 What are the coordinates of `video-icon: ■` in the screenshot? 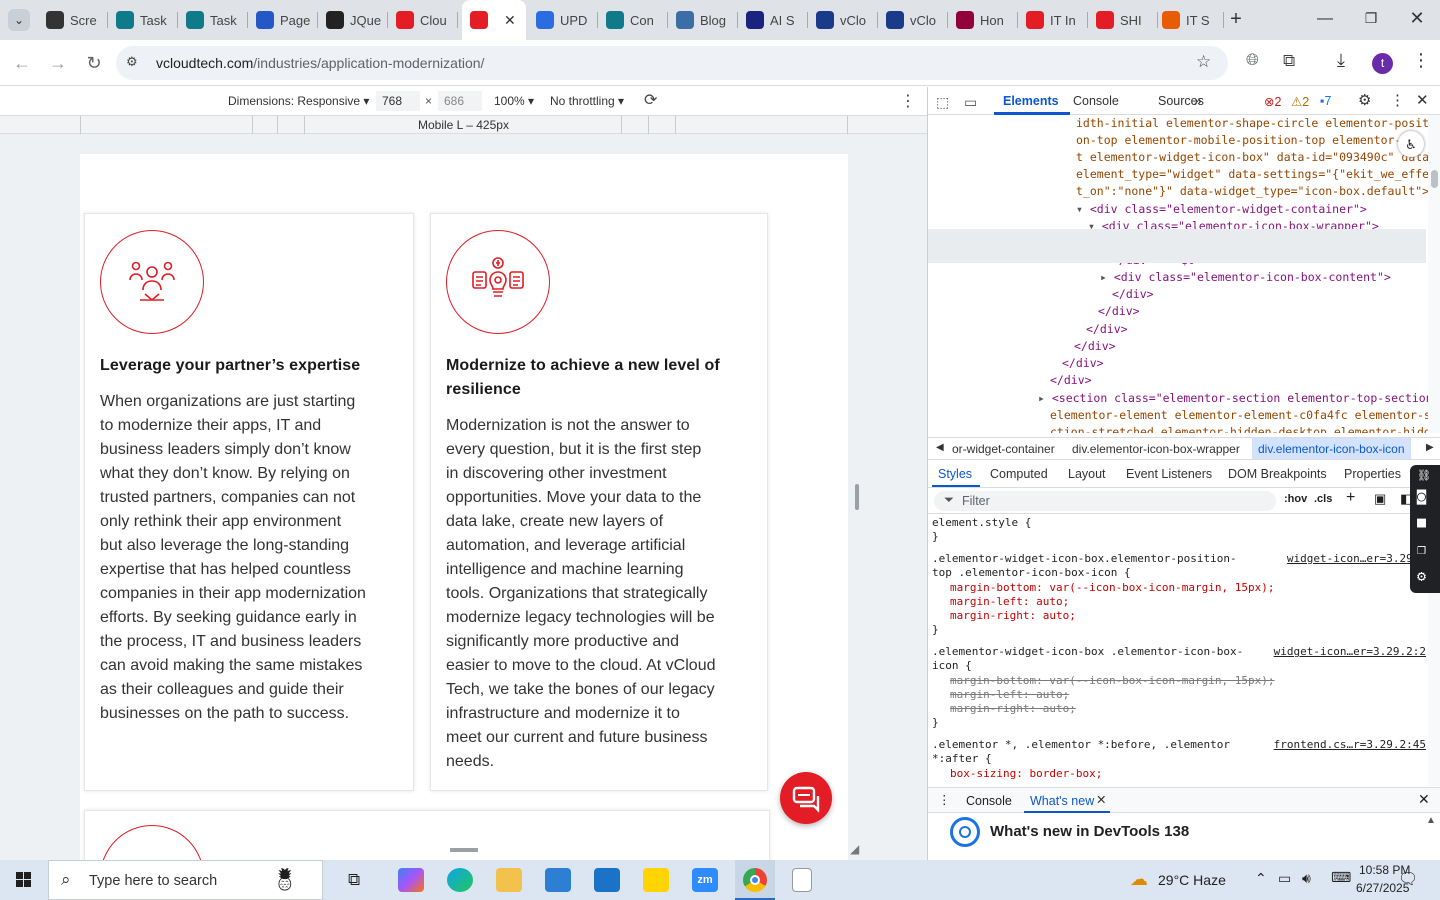 It's located at (1421, 522).